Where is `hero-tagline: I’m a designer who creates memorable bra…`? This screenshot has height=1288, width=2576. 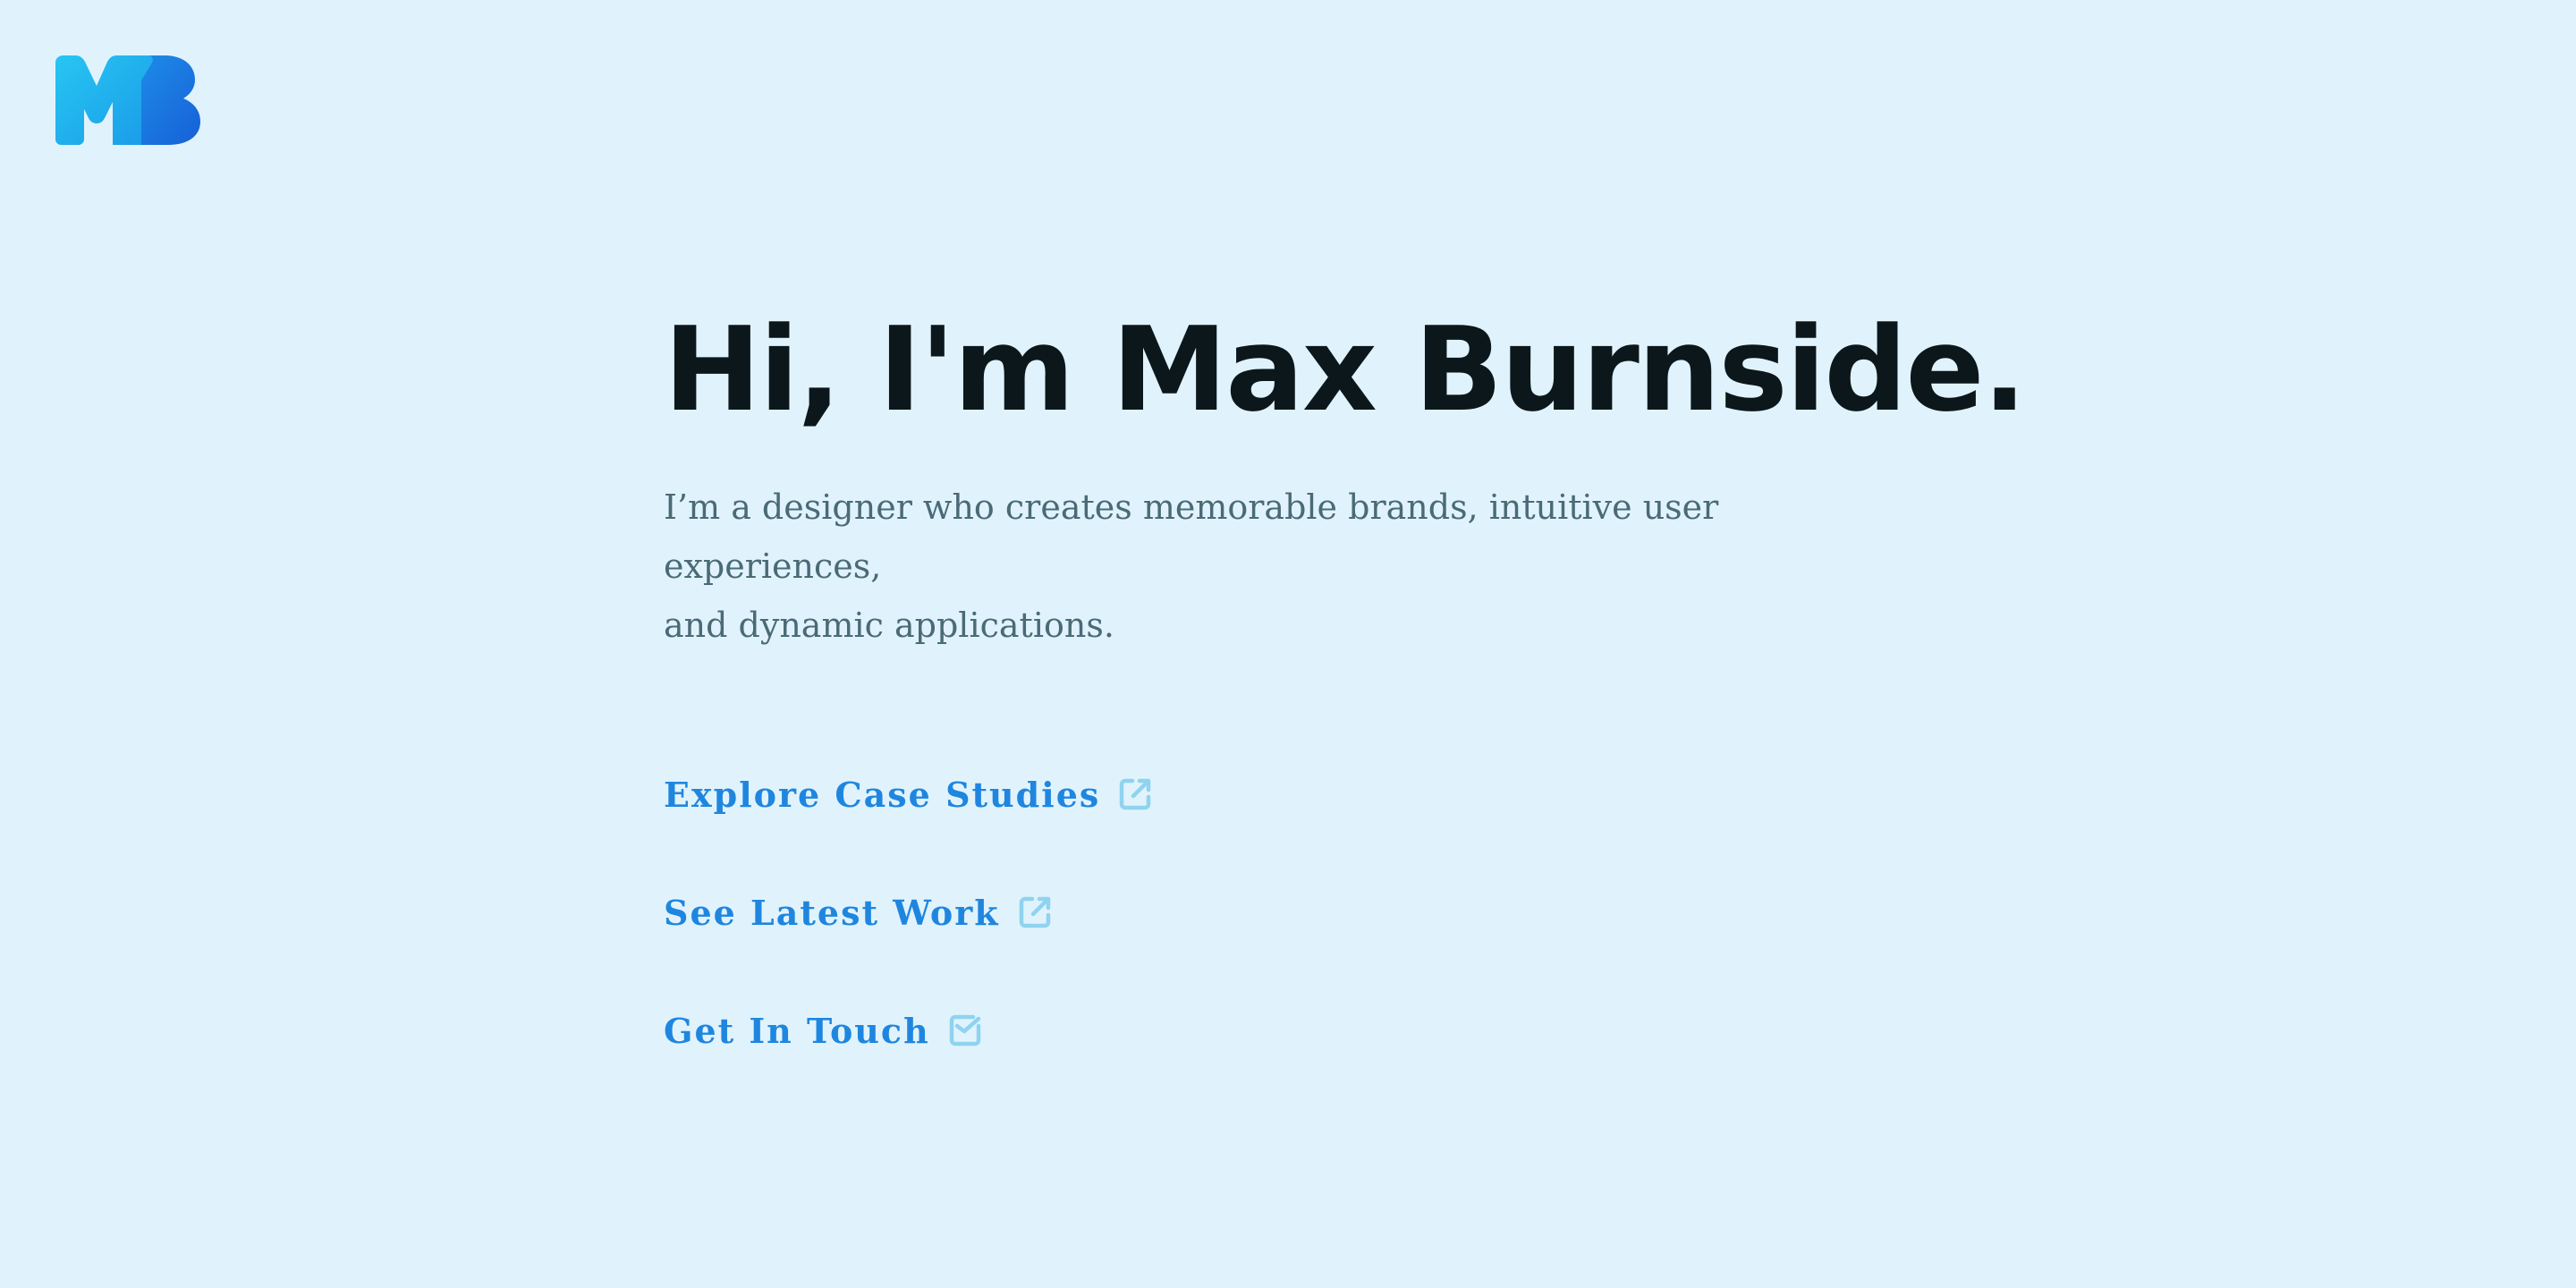 hero-tagline: I’m a designer who creates memorable bra… is located at coordinates (1245, 566).